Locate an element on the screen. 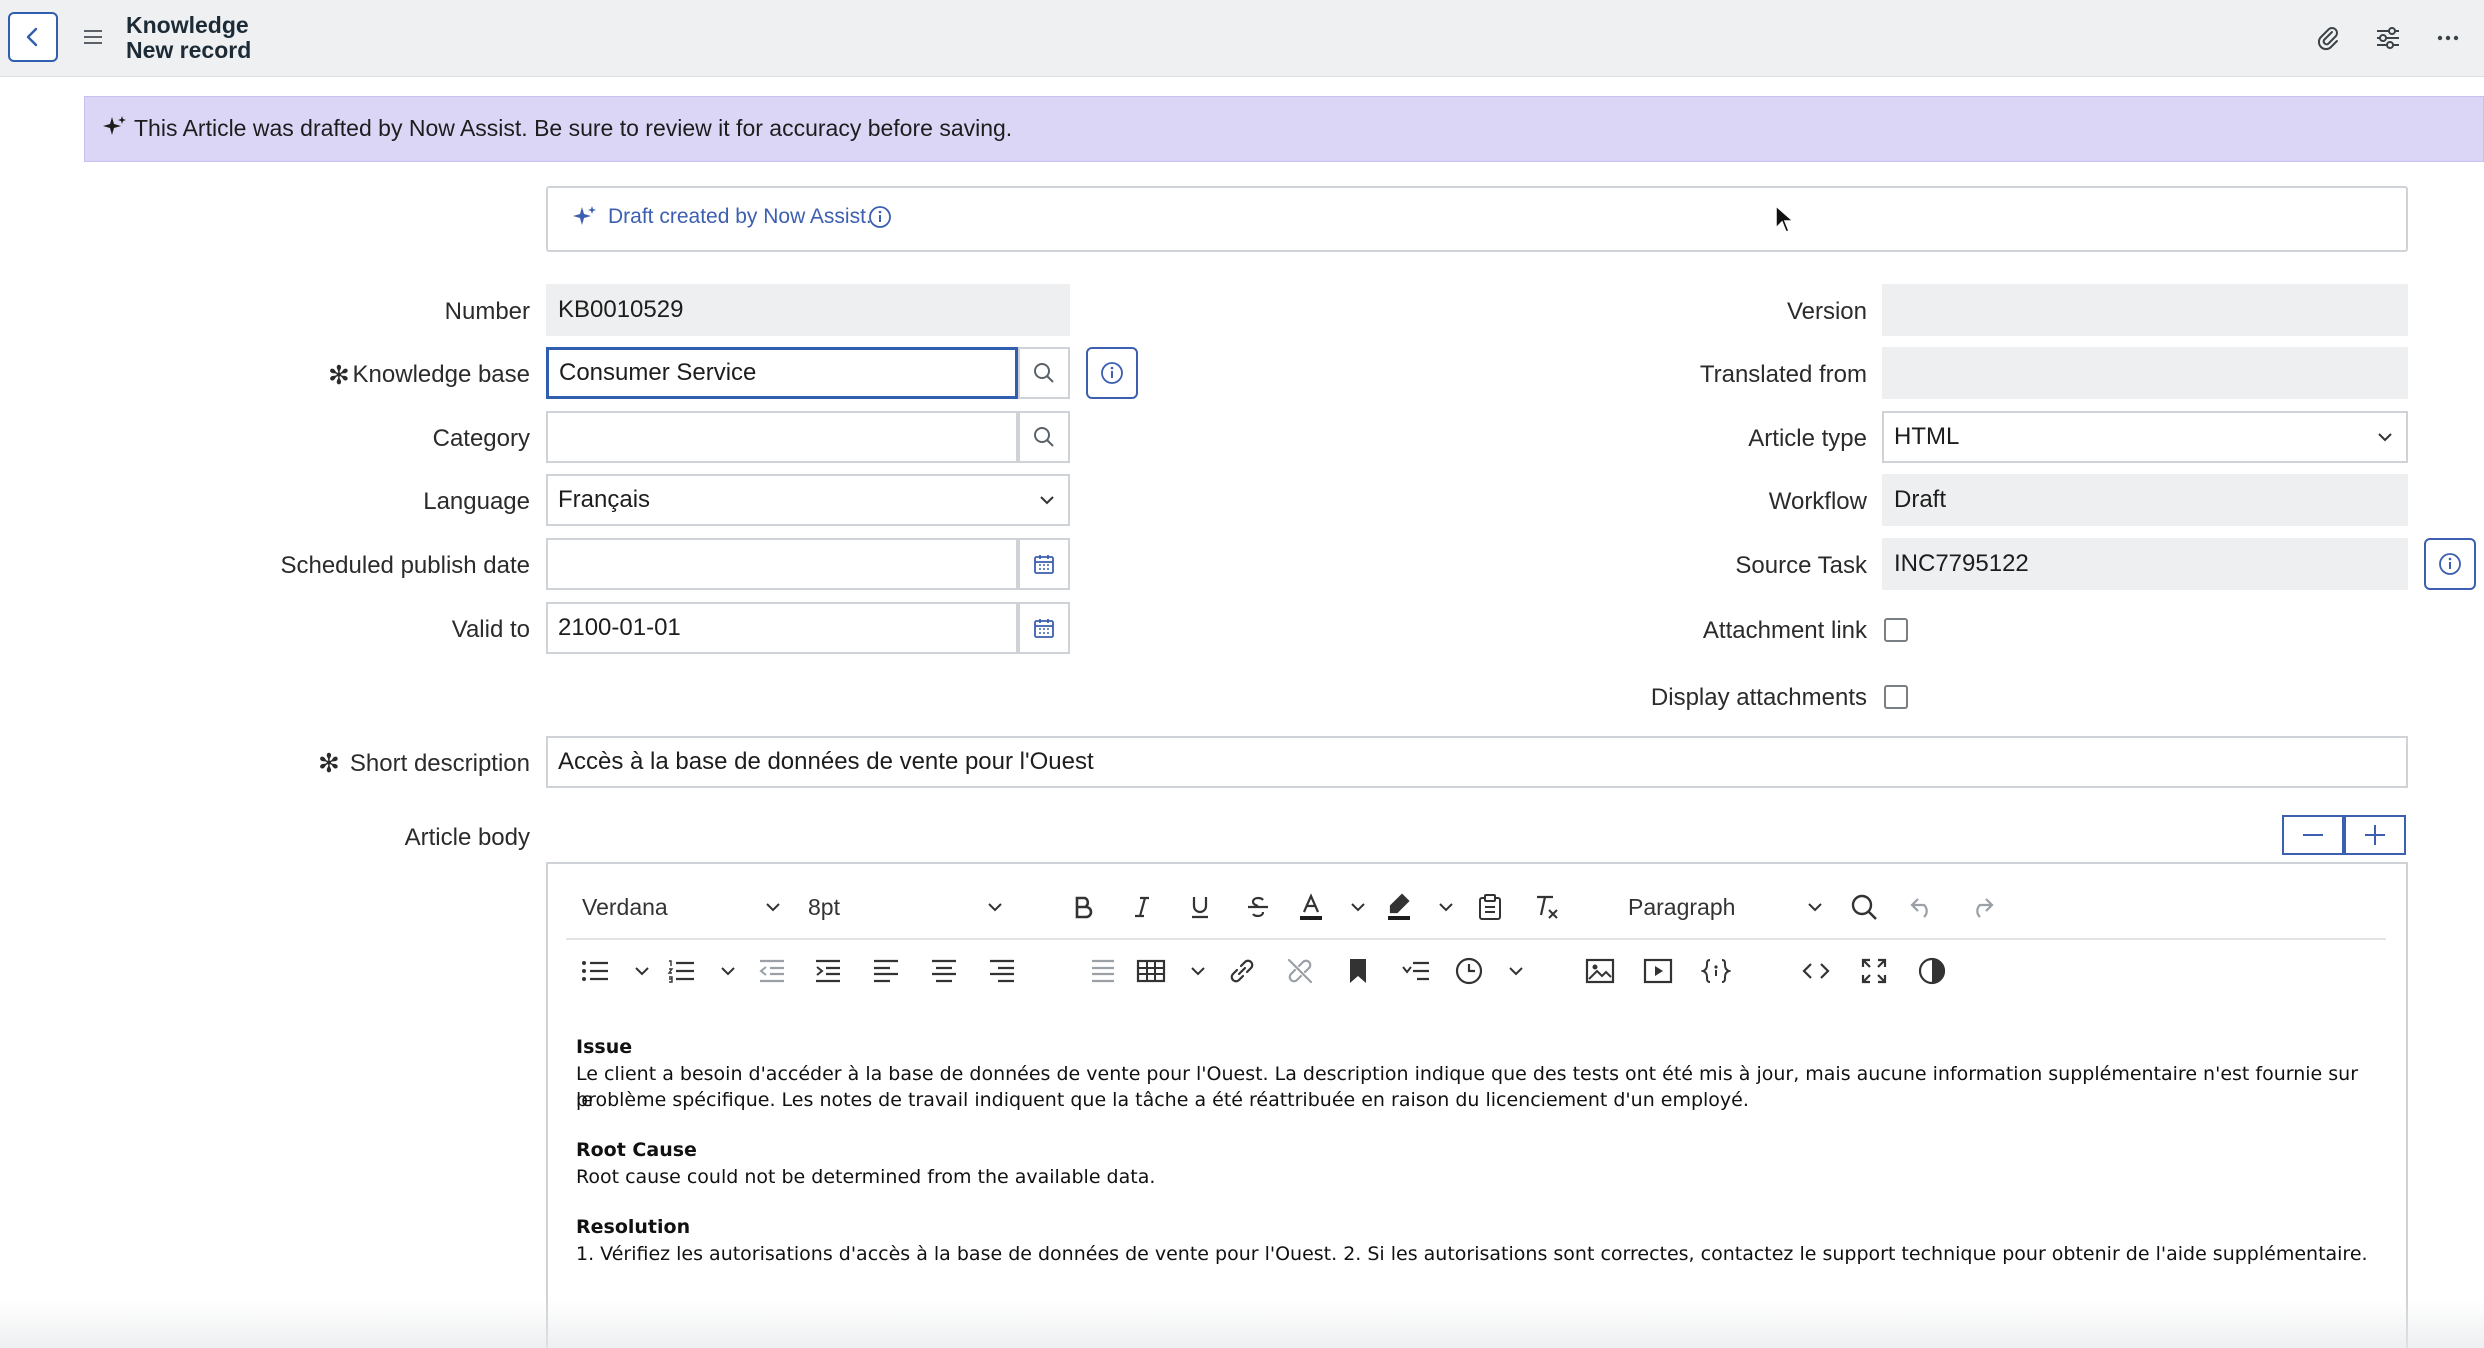  bookmark-button is located at coordinates (1358, 971).